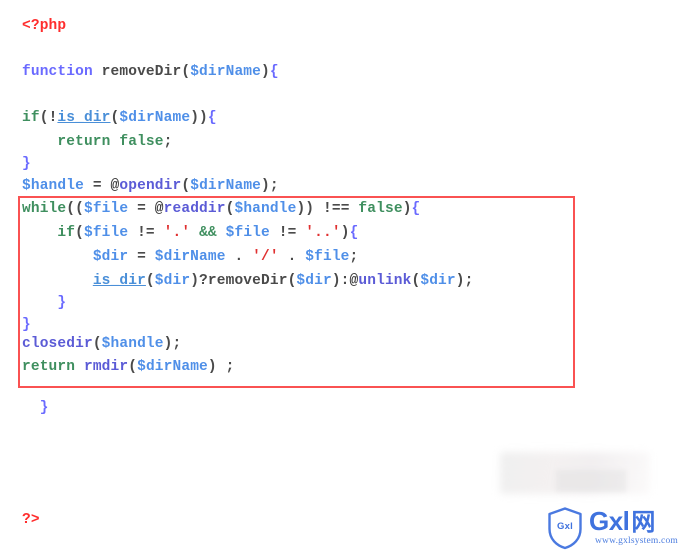  What do you see at coordinates (44, 26) in the screenshot?
I see `code-line: <?php` at bounding box center [44, 26].